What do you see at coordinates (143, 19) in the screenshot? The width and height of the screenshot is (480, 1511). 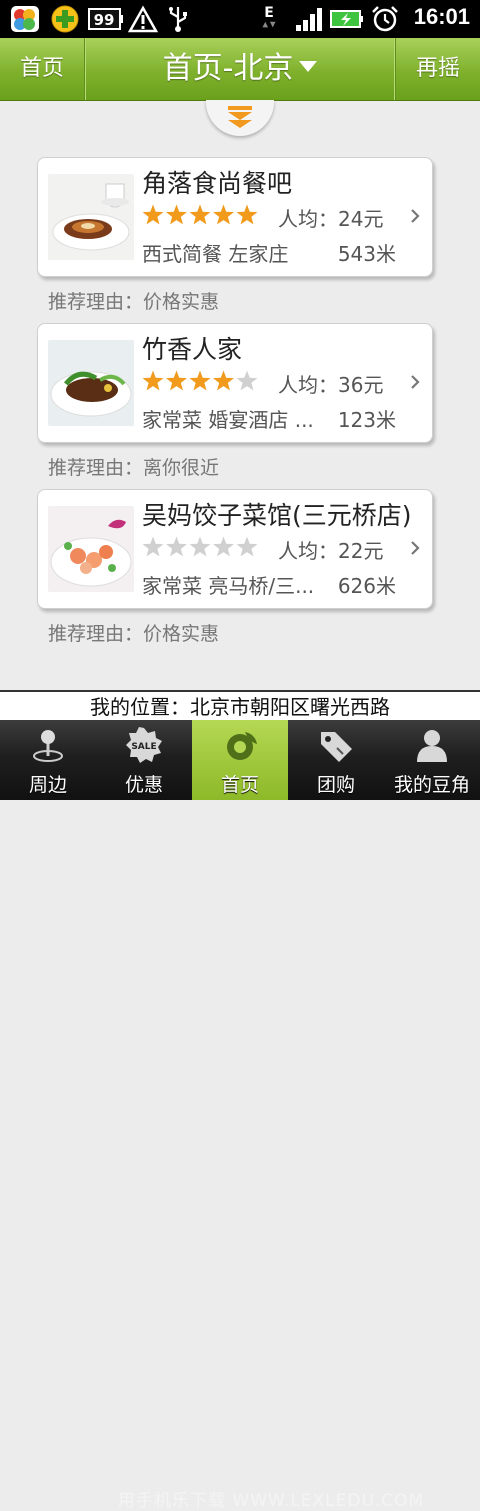 I see `warning-icon` at bounding box center [143, 19].